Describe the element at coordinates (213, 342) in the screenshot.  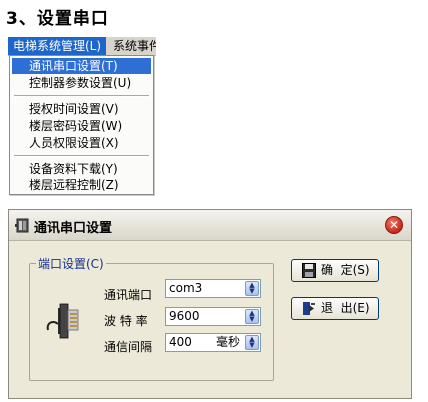
I see `interval-spinner: 400 毫秒 ▲ ▼` at that location.